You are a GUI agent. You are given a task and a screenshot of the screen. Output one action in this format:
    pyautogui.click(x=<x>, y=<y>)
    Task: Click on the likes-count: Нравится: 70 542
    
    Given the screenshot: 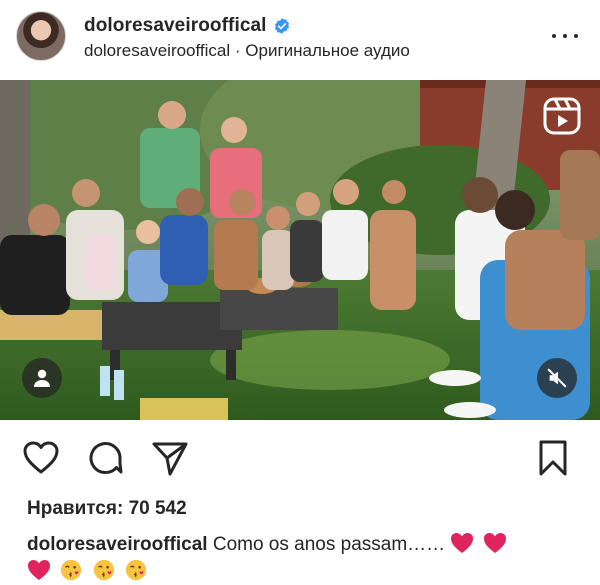 What is the action you would take?
    pyautogui.click(x=107, y=509)
    